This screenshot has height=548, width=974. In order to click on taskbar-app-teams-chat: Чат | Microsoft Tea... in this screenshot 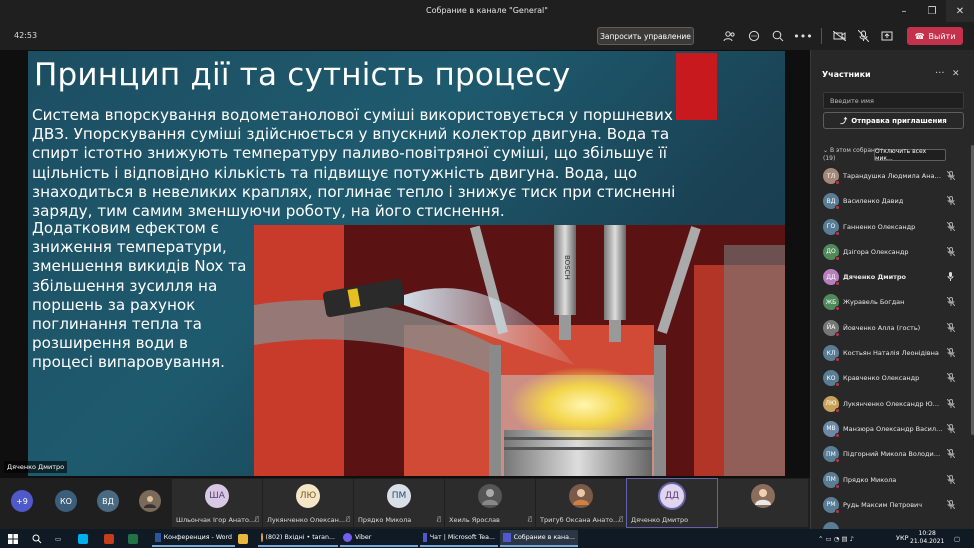, I will do `click(459, 538)`.